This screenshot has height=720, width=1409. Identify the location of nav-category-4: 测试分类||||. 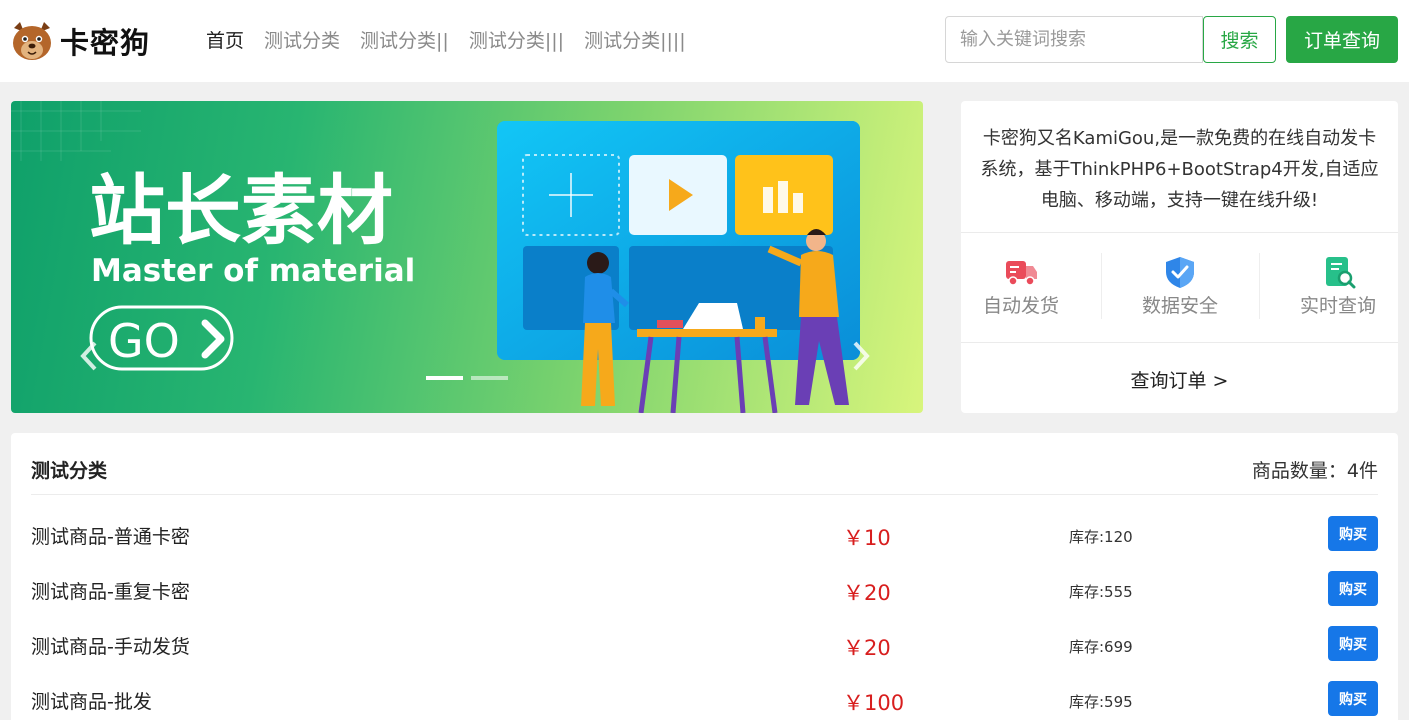
(635, 41).